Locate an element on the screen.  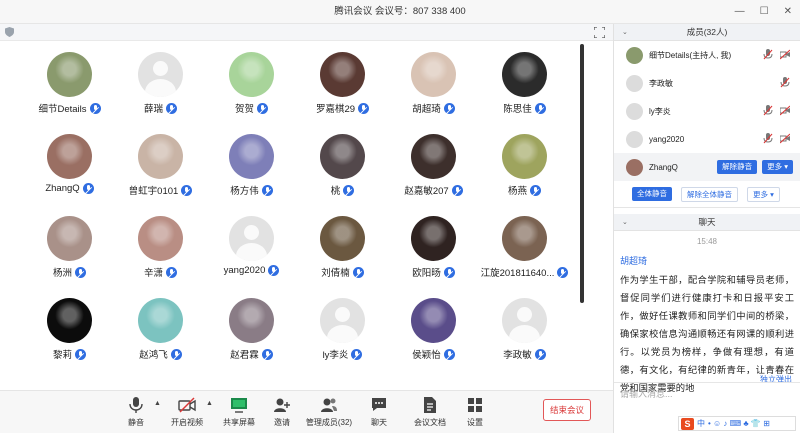
participant-tile: 赵鸿飞 is located at coordinates (160, 331).